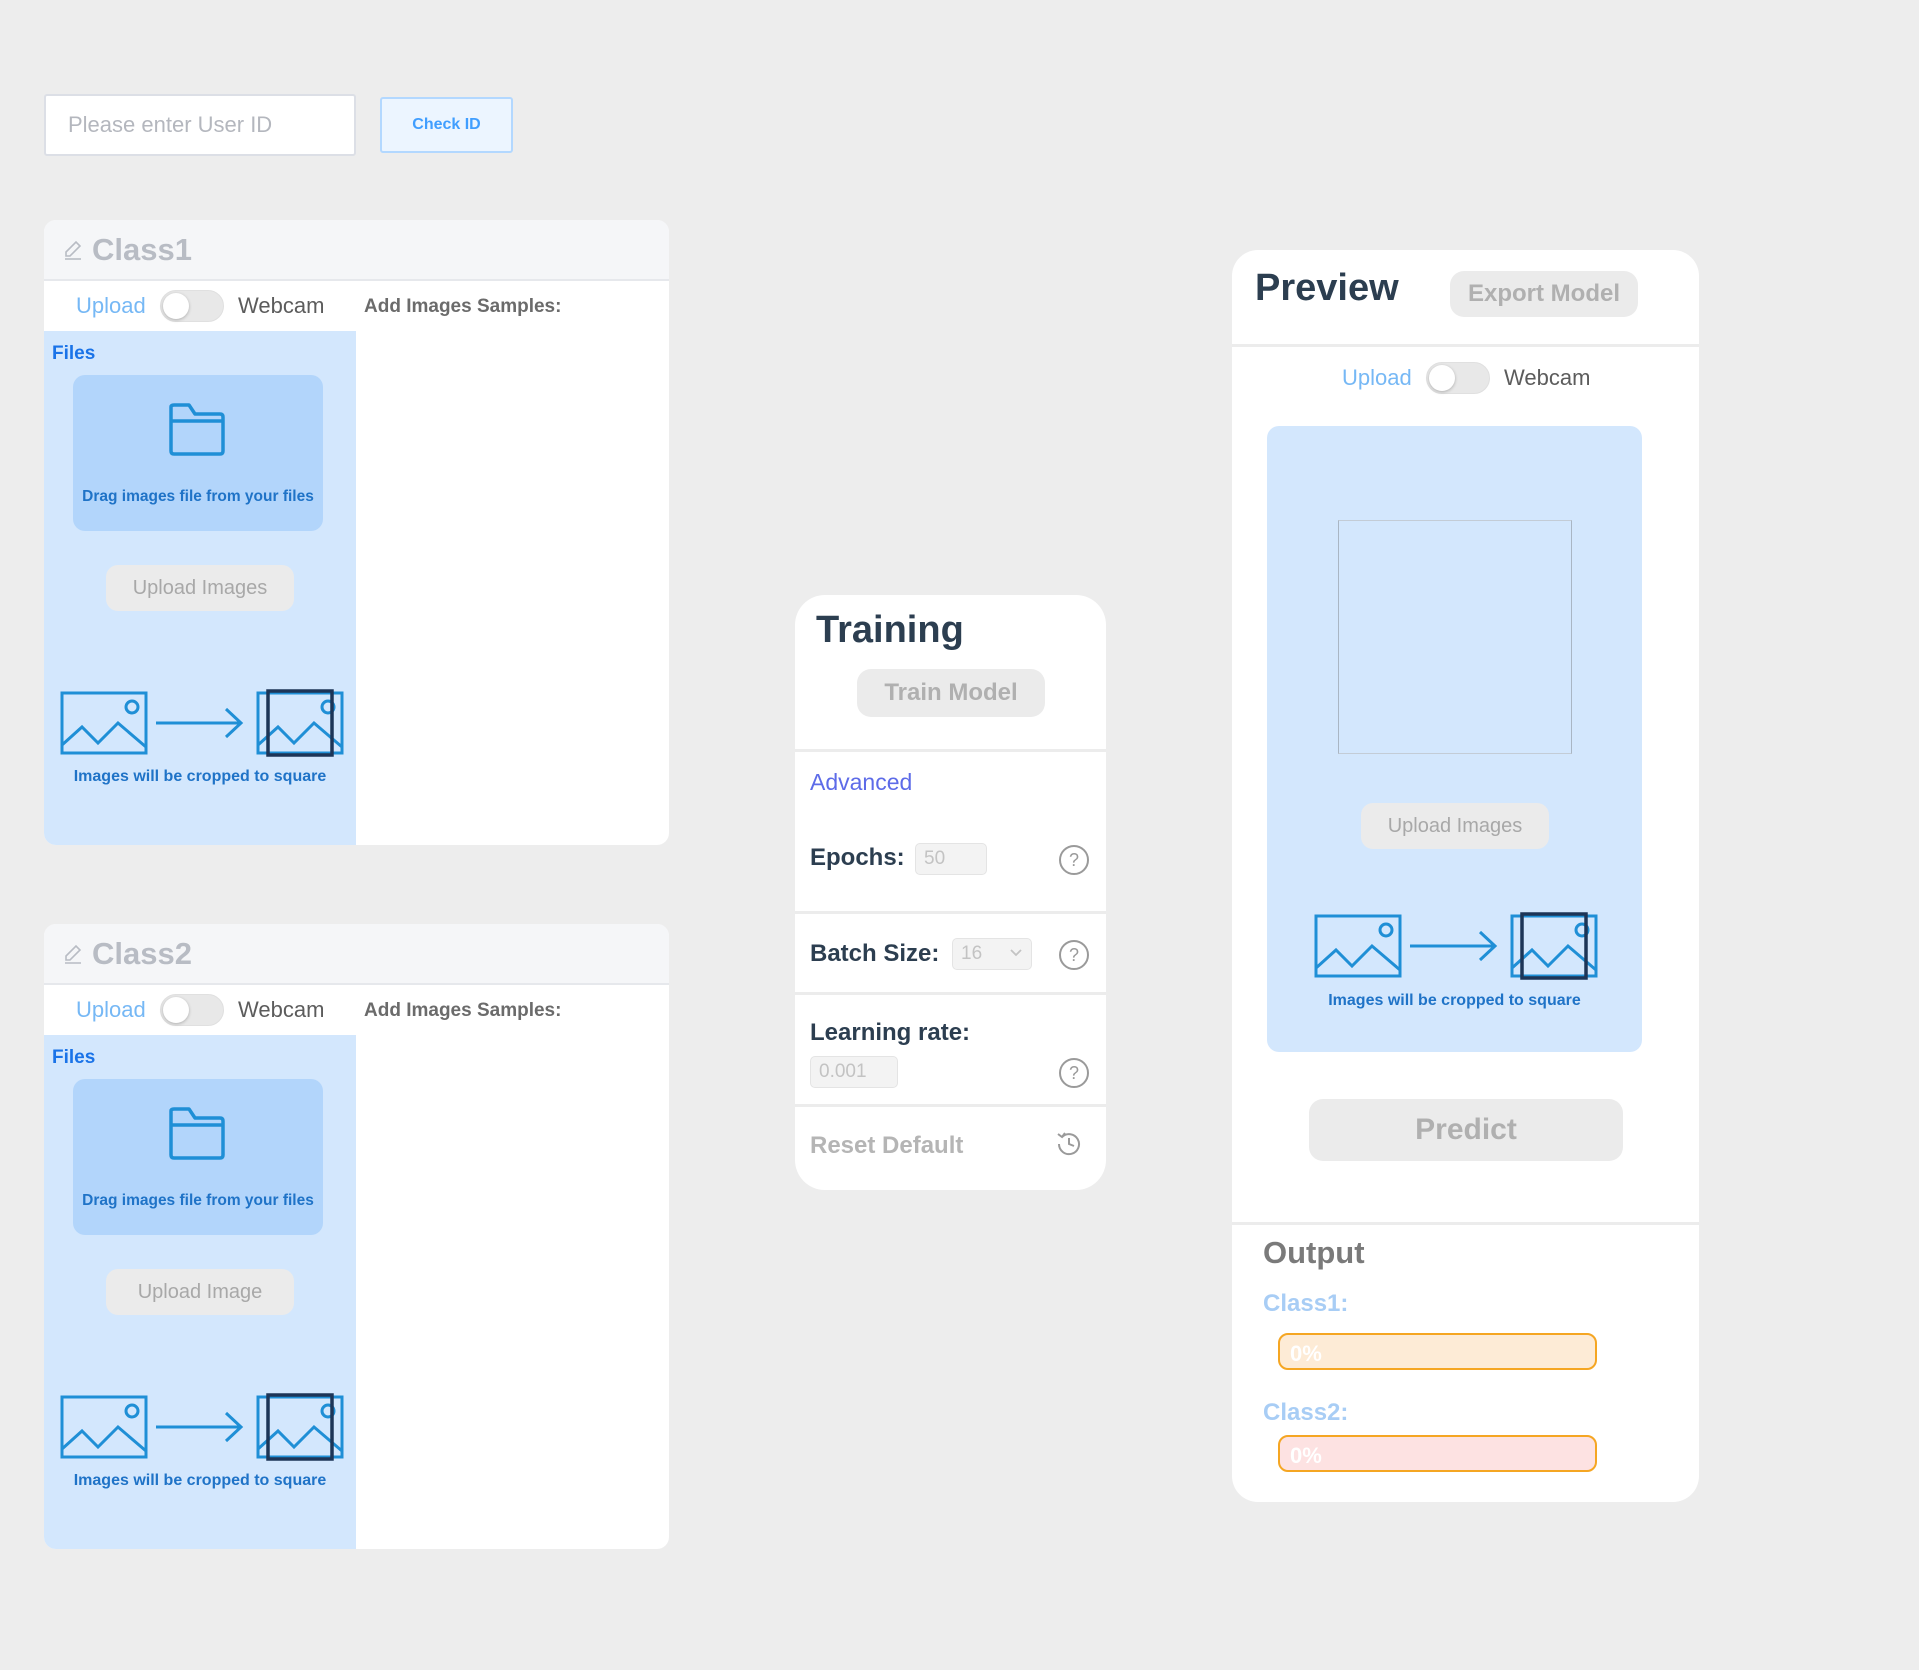 Image resolution: width=1919 pixels, height=1670 pixels. I want to click on predict-button: Predict, so click(1466, 1130).